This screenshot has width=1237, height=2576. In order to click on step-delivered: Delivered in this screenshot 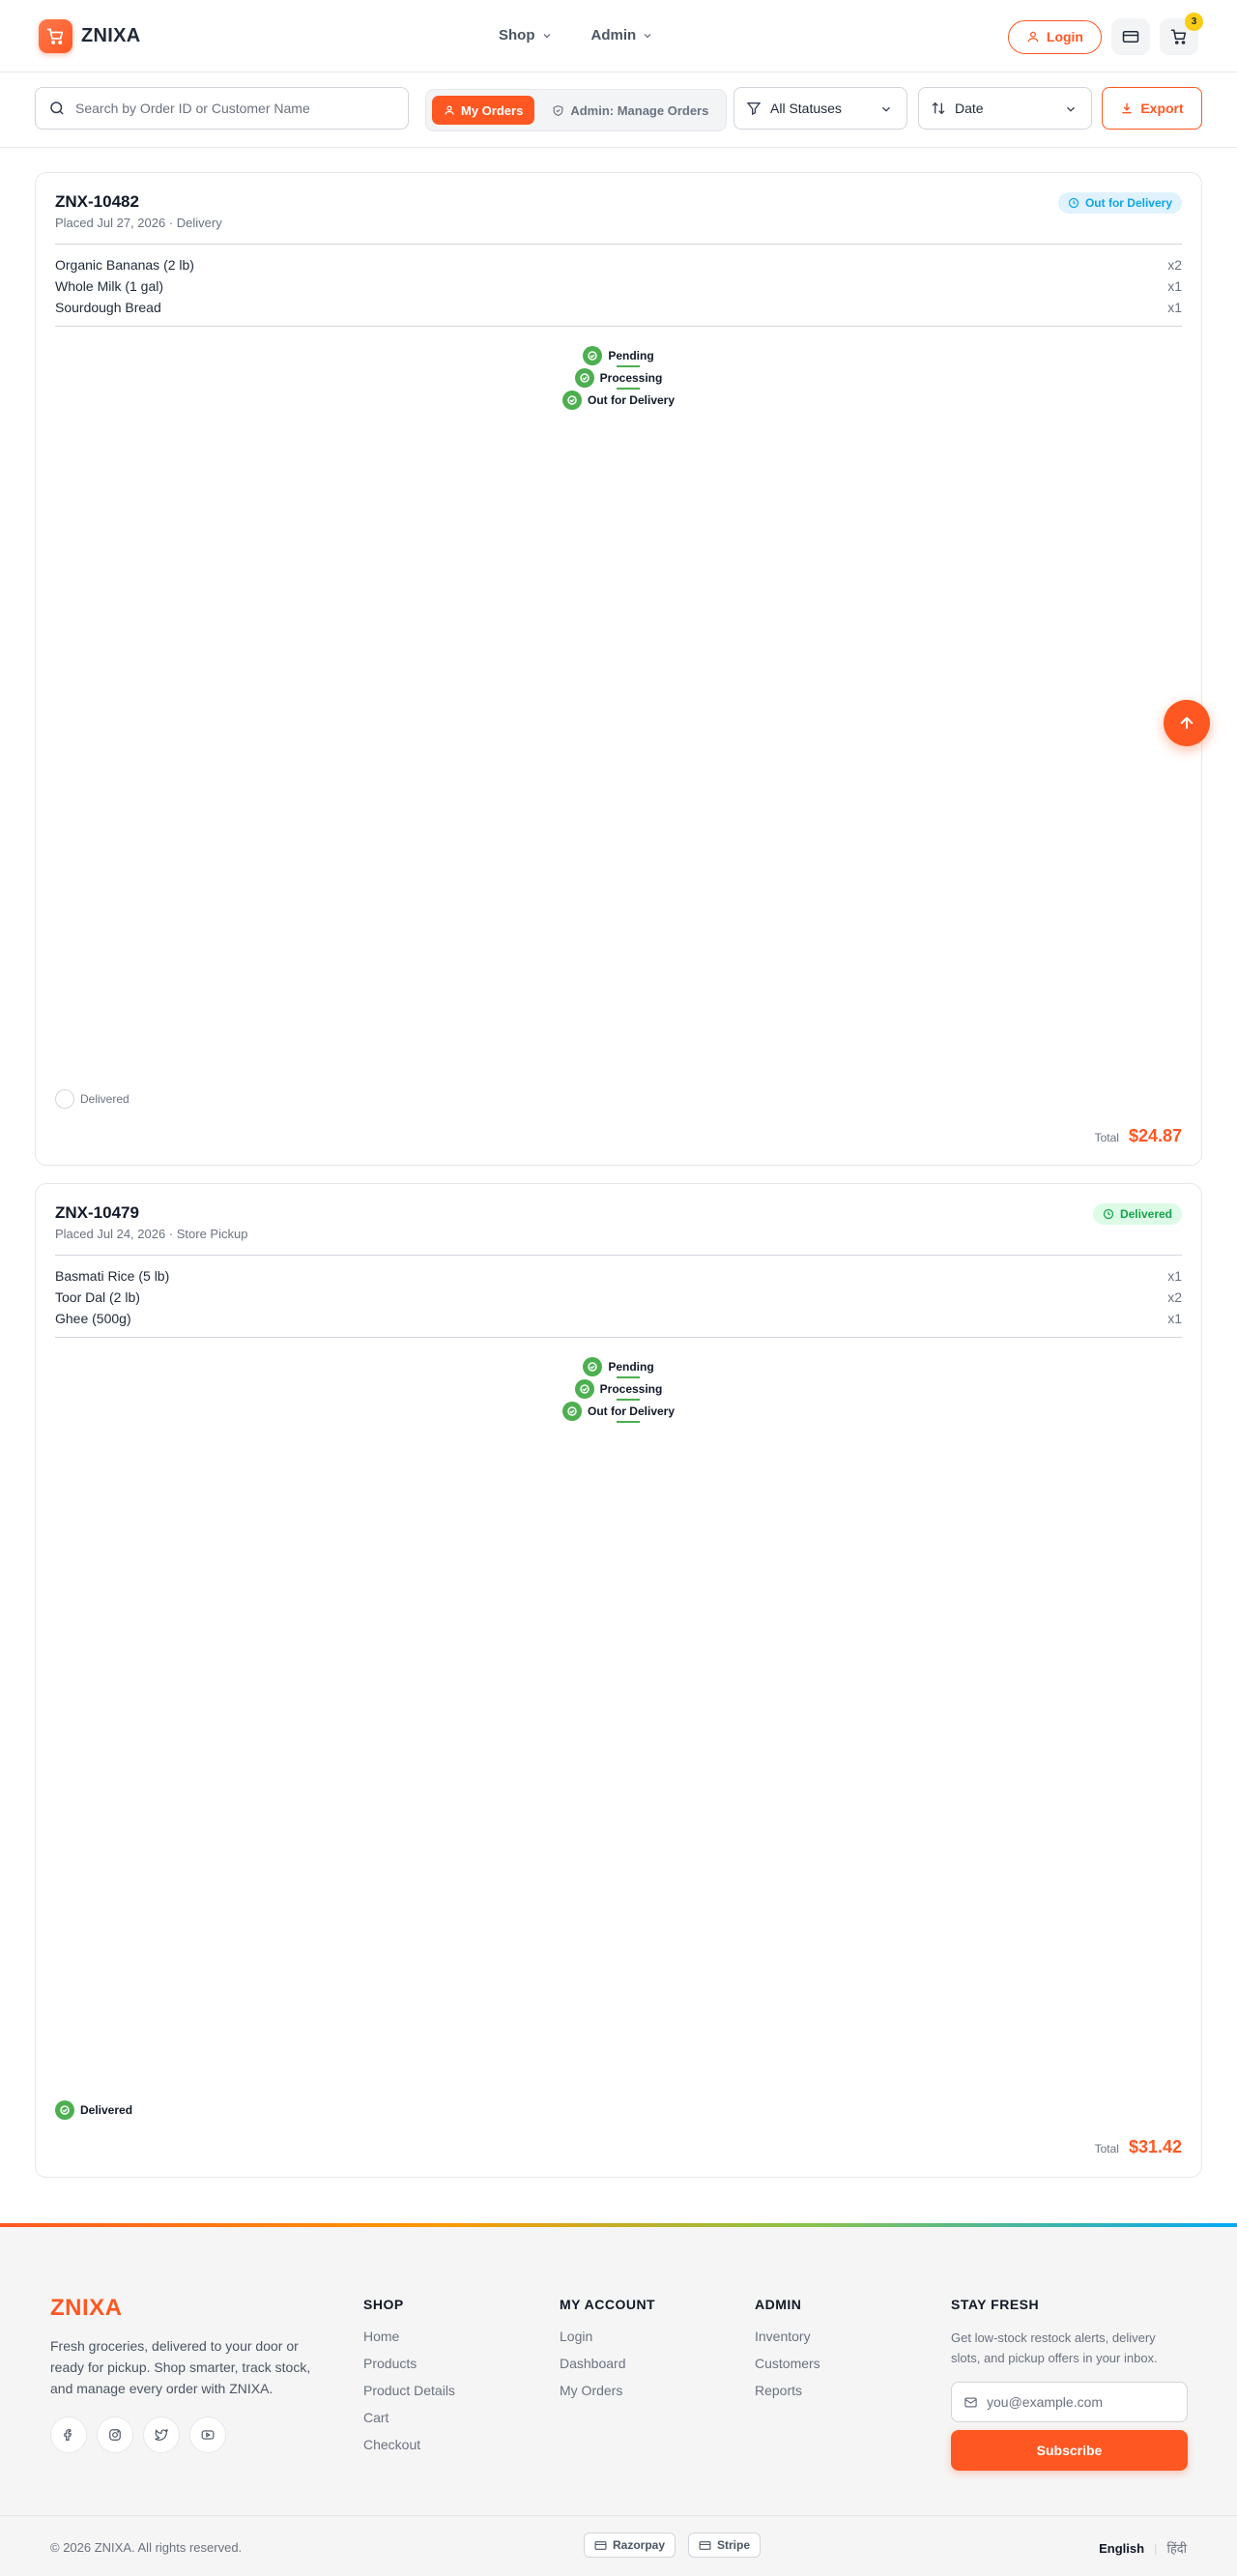, I will do `click(92, 1099)`.